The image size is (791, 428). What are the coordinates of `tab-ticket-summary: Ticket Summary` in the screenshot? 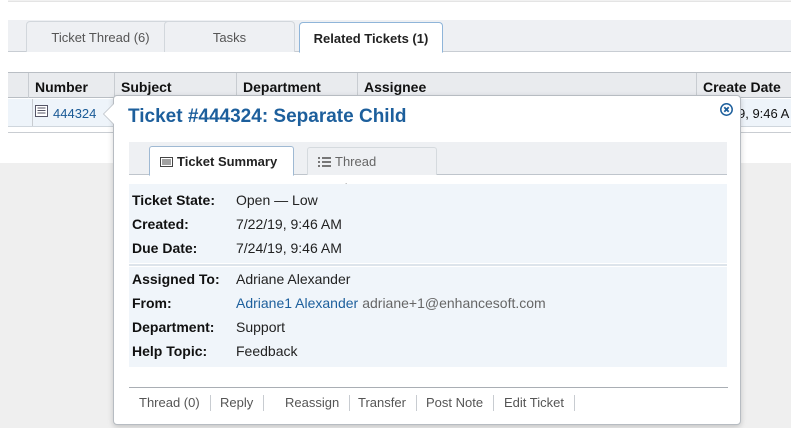 It's located at (221, 161).